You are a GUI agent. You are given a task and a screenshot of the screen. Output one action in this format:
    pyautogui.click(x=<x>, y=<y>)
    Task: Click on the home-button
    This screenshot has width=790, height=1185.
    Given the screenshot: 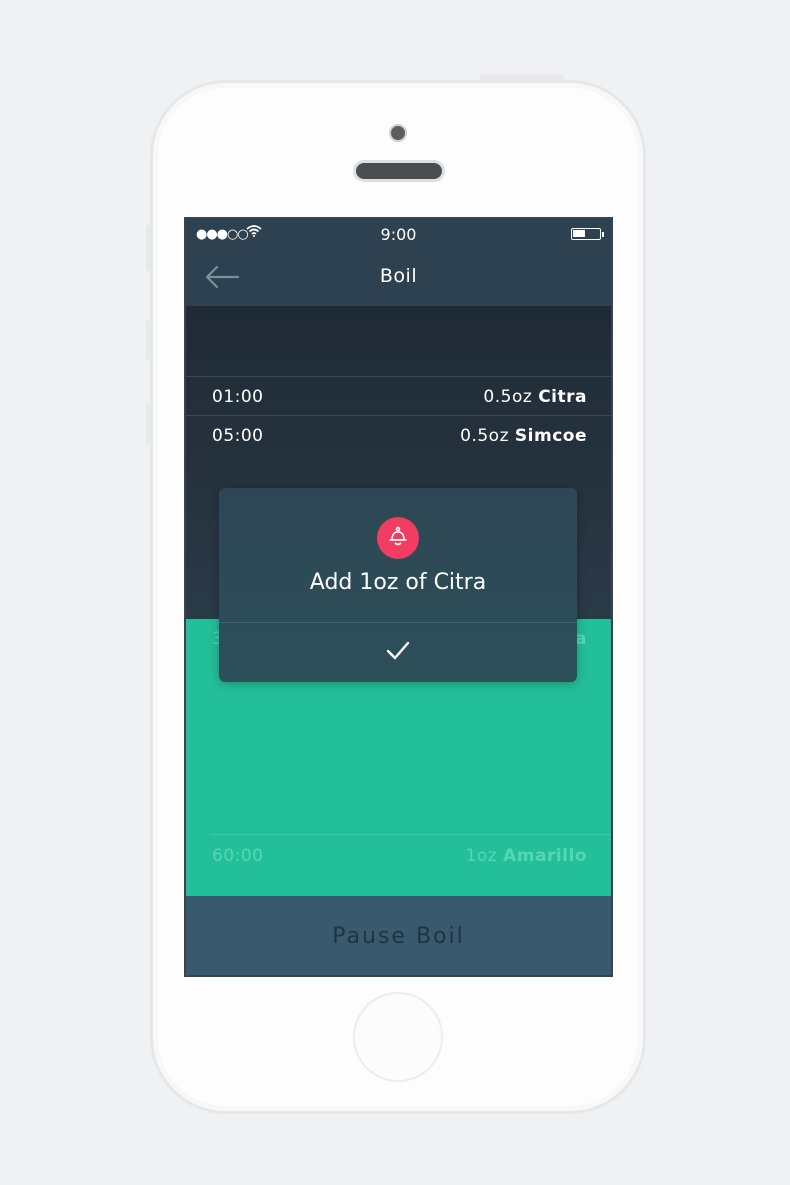 What is the action you would take?
    pyautogui.click(x=398, y=1037)
    